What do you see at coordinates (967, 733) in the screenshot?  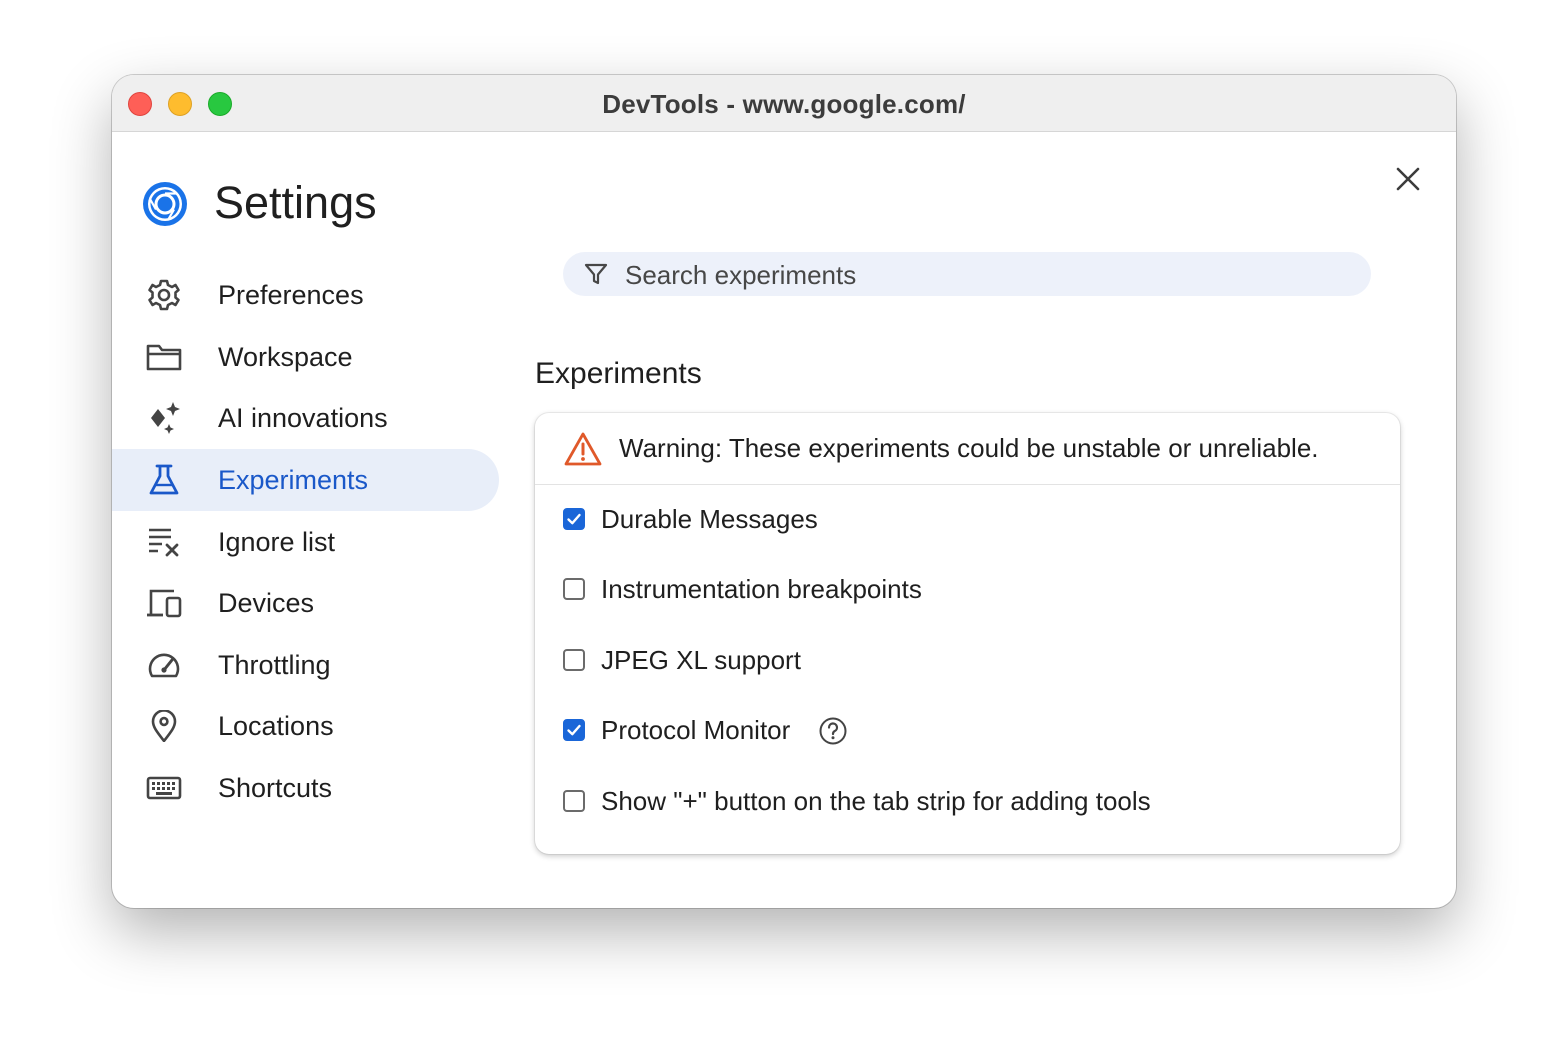 I see `experiment-row-protocol-monitor: Protocol Monitor` at bounding box center [967, 733].